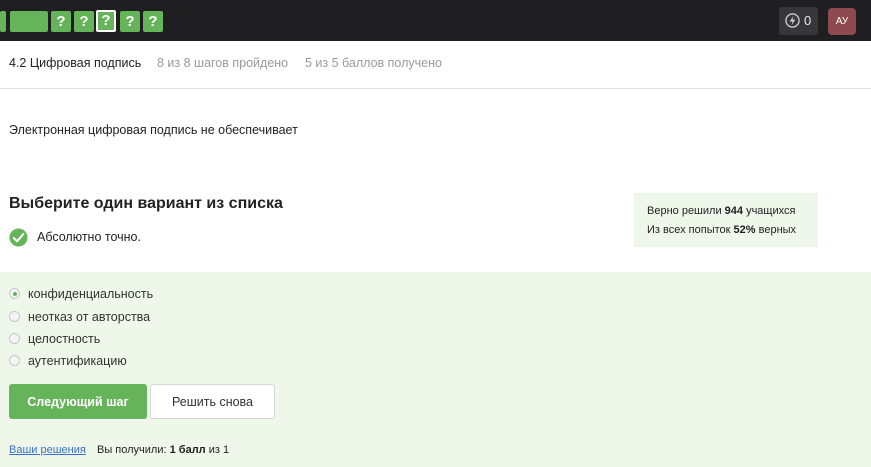 The image size is (871, 467). Describe the element at coordinates (61, 21) in the screenshot. I see `step-4: ?` at that location.